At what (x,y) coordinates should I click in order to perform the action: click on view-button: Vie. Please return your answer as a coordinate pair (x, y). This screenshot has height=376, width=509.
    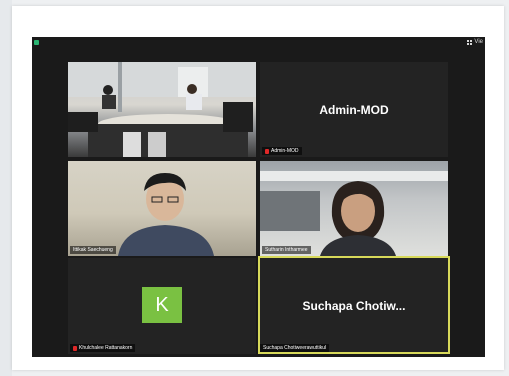
    Looking at the image, I should click on (475, 42).